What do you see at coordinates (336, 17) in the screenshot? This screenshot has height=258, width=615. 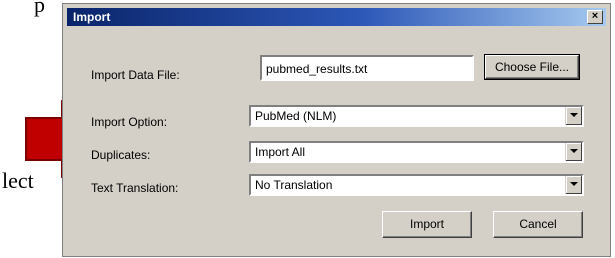 I see `title-bar: Import ×` at bounding box center [336, 17].